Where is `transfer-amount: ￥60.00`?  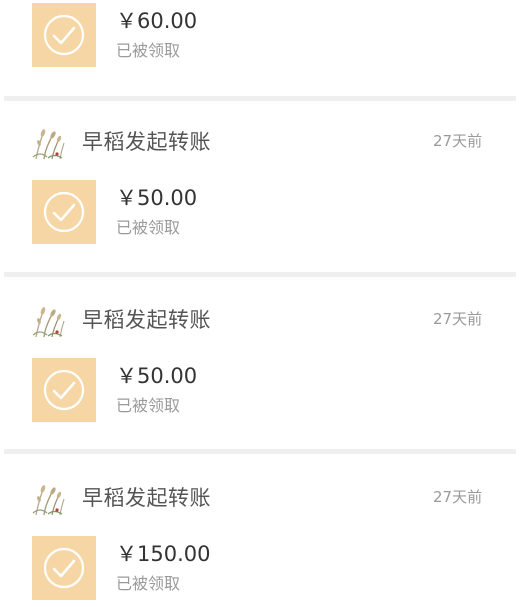
transfer-amount: ￥60.00 is located at coordinates (157, 21).